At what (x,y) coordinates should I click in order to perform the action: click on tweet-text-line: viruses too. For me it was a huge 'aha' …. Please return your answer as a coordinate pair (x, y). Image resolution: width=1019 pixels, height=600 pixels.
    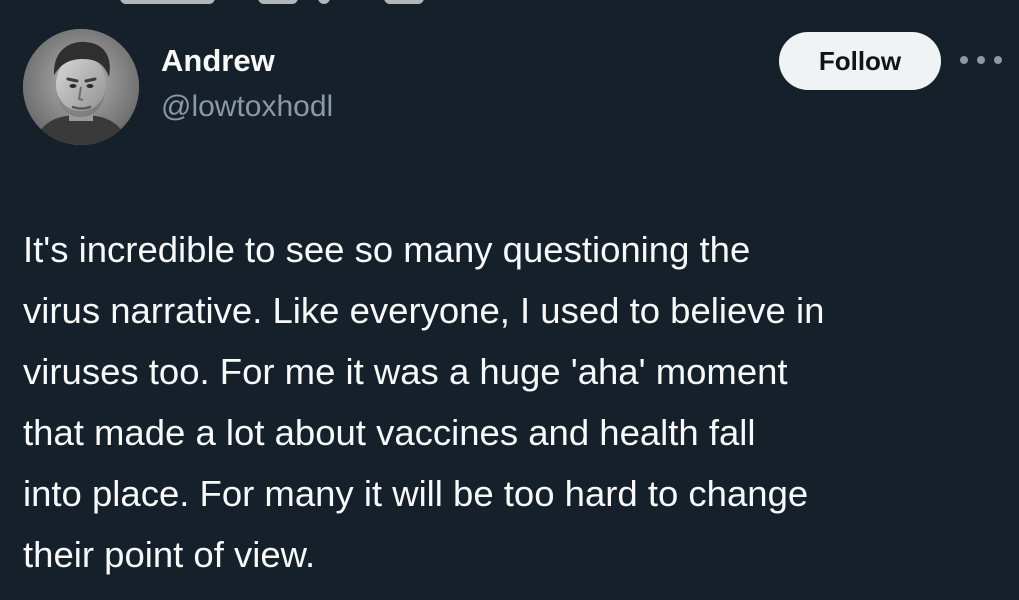
    Looking at the image, I should click on (405, 371).